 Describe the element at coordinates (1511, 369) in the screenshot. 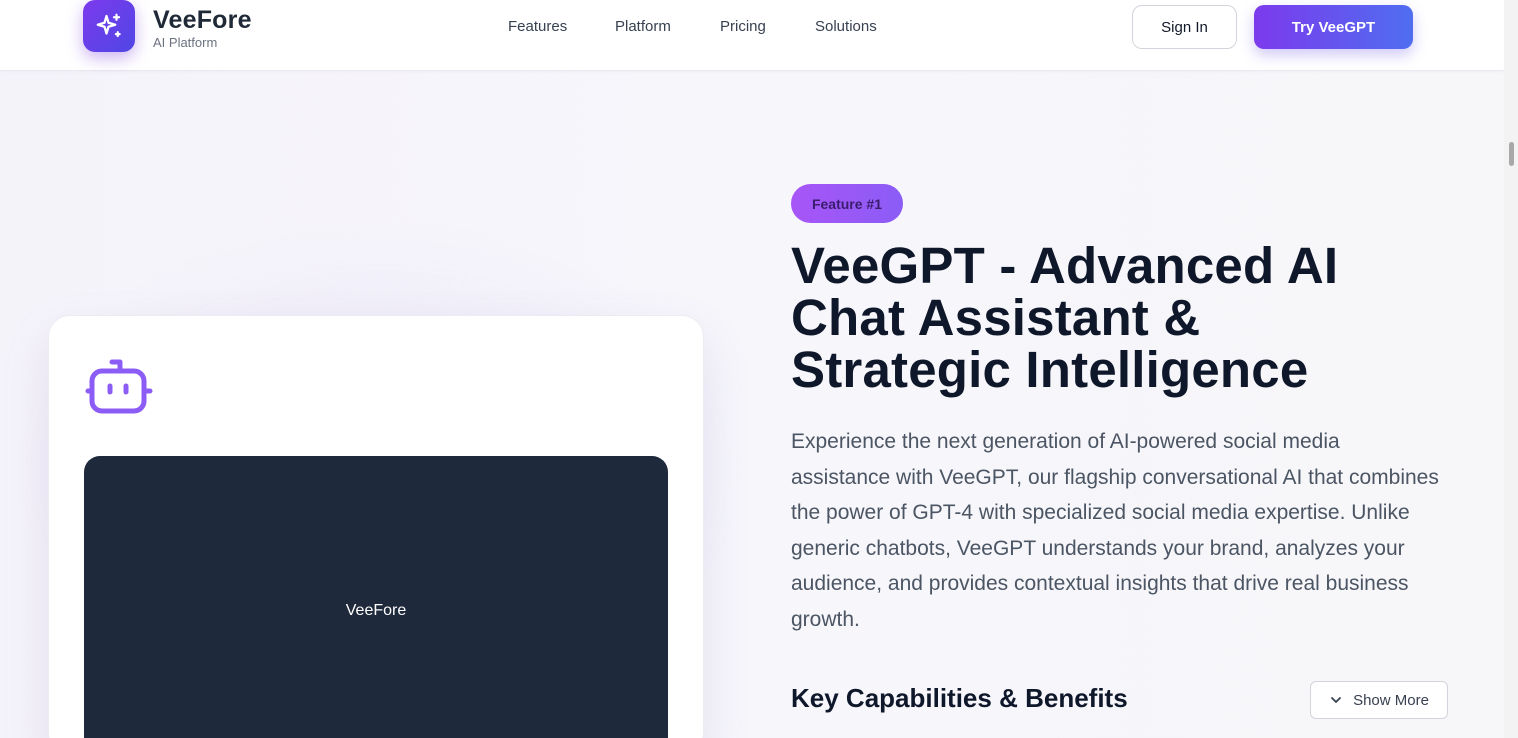

I see `page-scrollbar` at that location.